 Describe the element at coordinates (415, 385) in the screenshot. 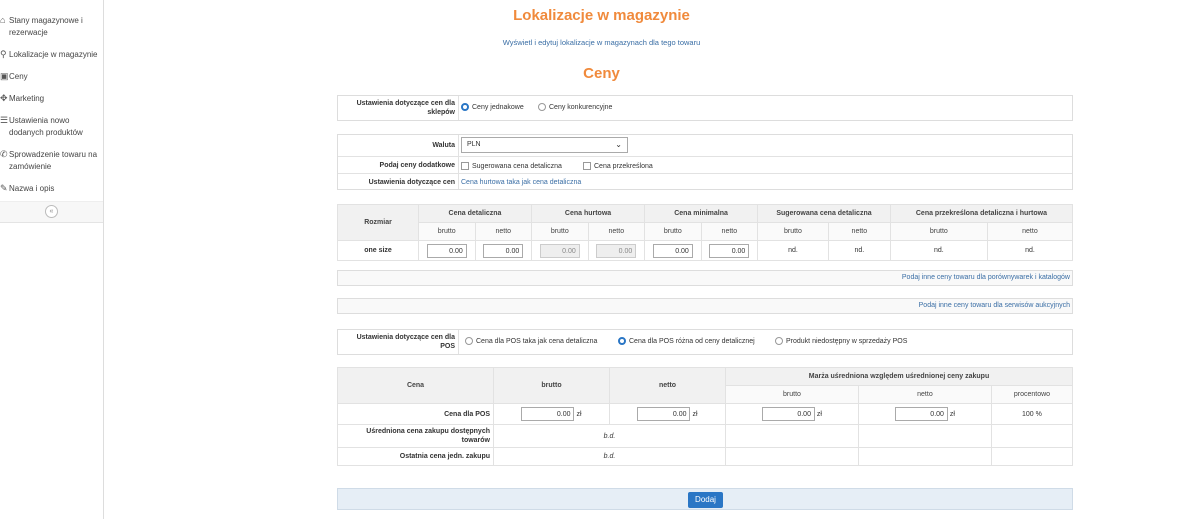

I see `col-cena: Cena` at that location.